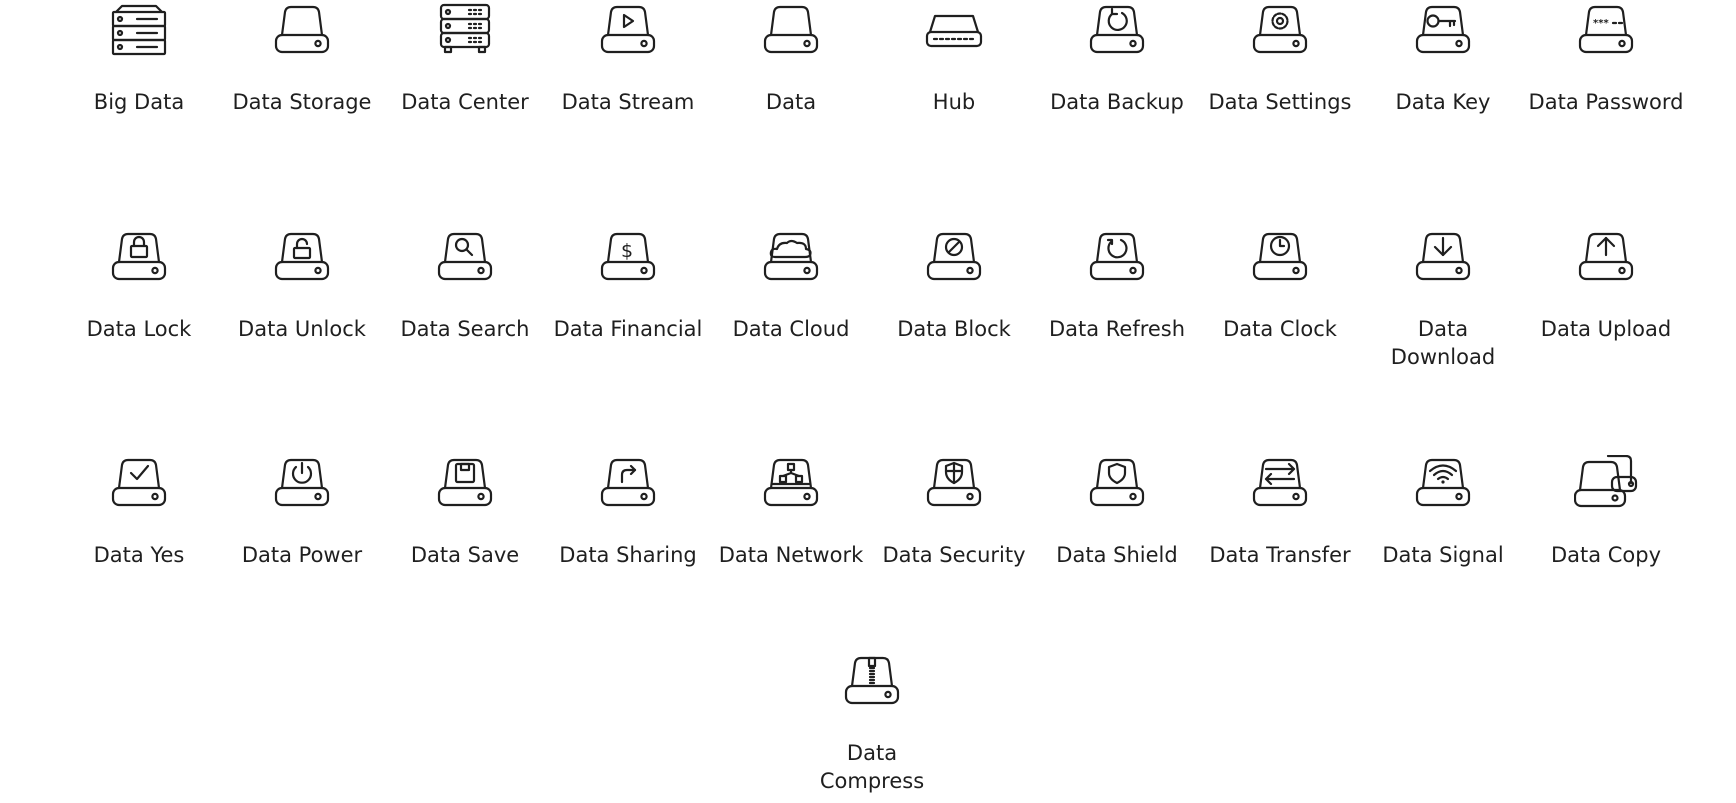 The image size is (1736, 803). What do you see at coordinates (139, 555) in the screenshot?
I see `icon-label: Data Yes` at bounding box center [139, 555].